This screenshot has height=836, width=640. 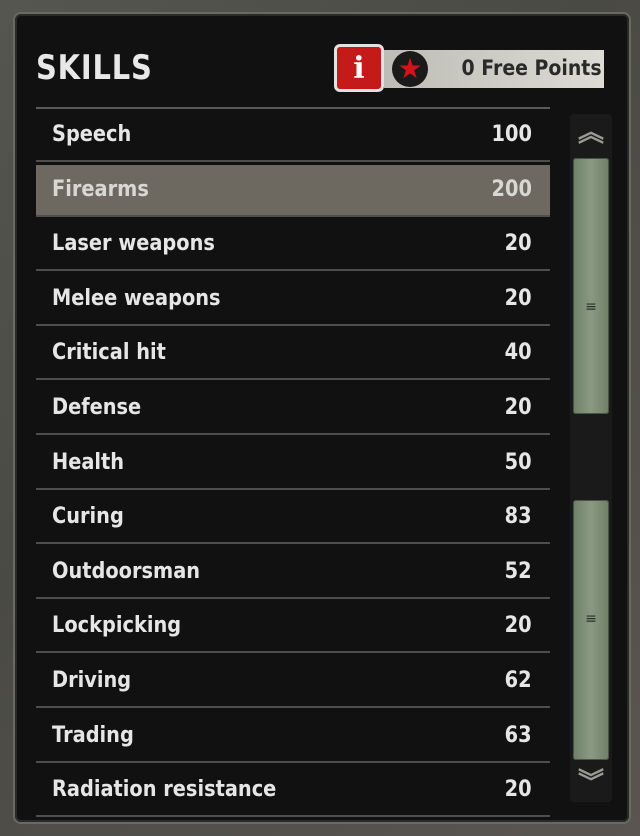 What do you see at coordinates (359, 68) in the screenshot?
I see `info-button: i` at bounding box center [359, 68].